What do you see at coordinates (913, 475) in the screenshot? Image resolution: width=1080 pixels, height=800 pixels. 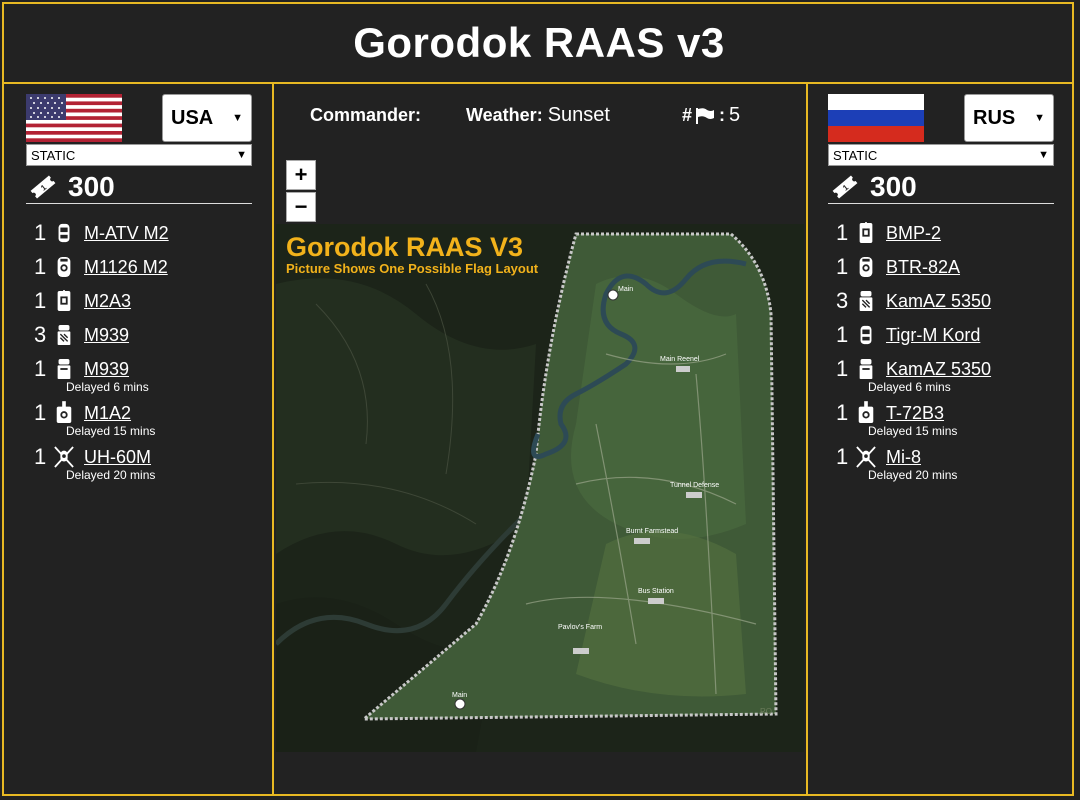 I see `unit-delay: Delayed 20 mins` at bounding box center [913, 475].